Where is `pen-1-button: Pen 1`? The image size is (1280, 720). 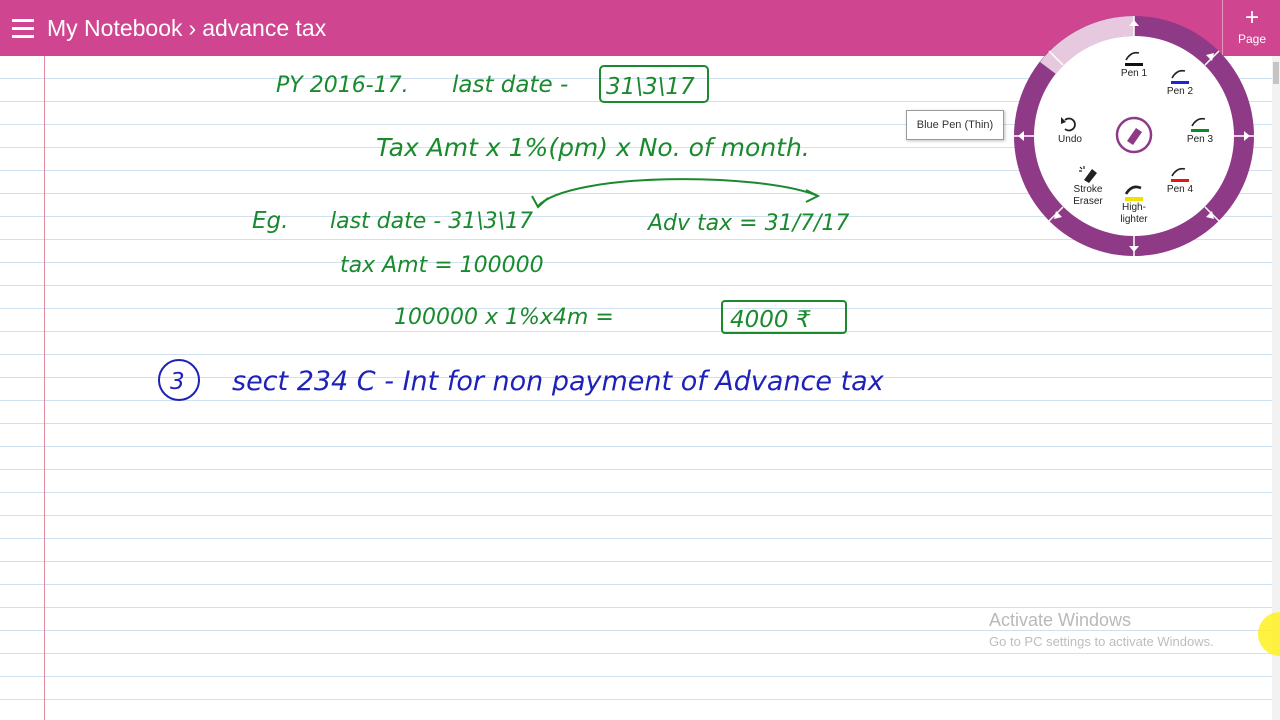
pen-1-button: Pen 1 is located at coordinates (1134, 64).